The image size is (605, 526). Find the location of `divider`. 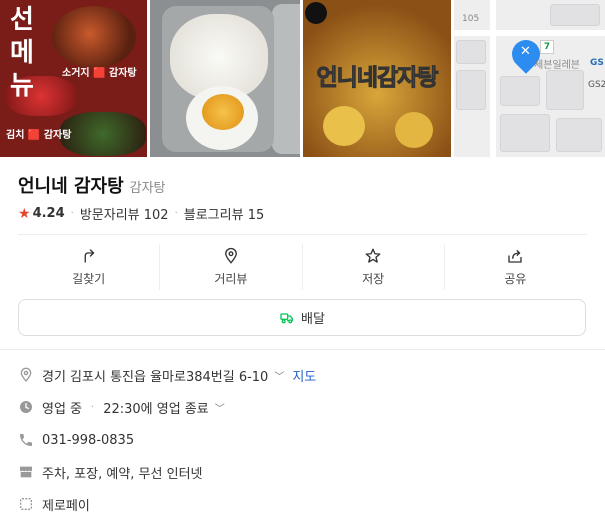

divider is located at coordinates (302, 234).